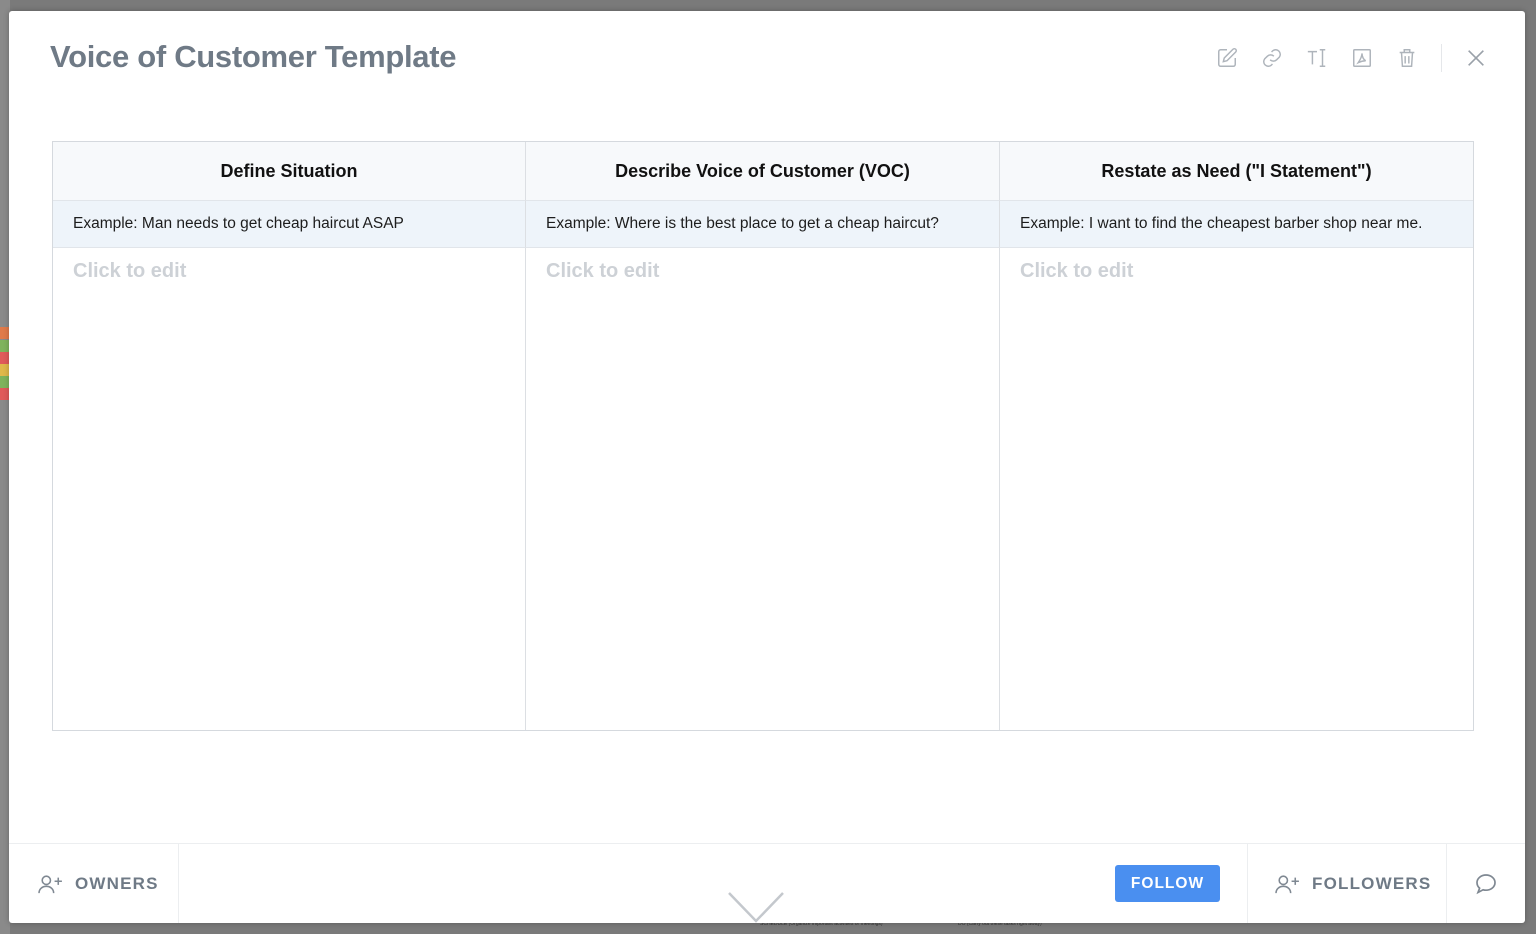 Image resolution: width=1536 pixels, height=934 pixels. I want to click on delete-button, so click(1407, 58).